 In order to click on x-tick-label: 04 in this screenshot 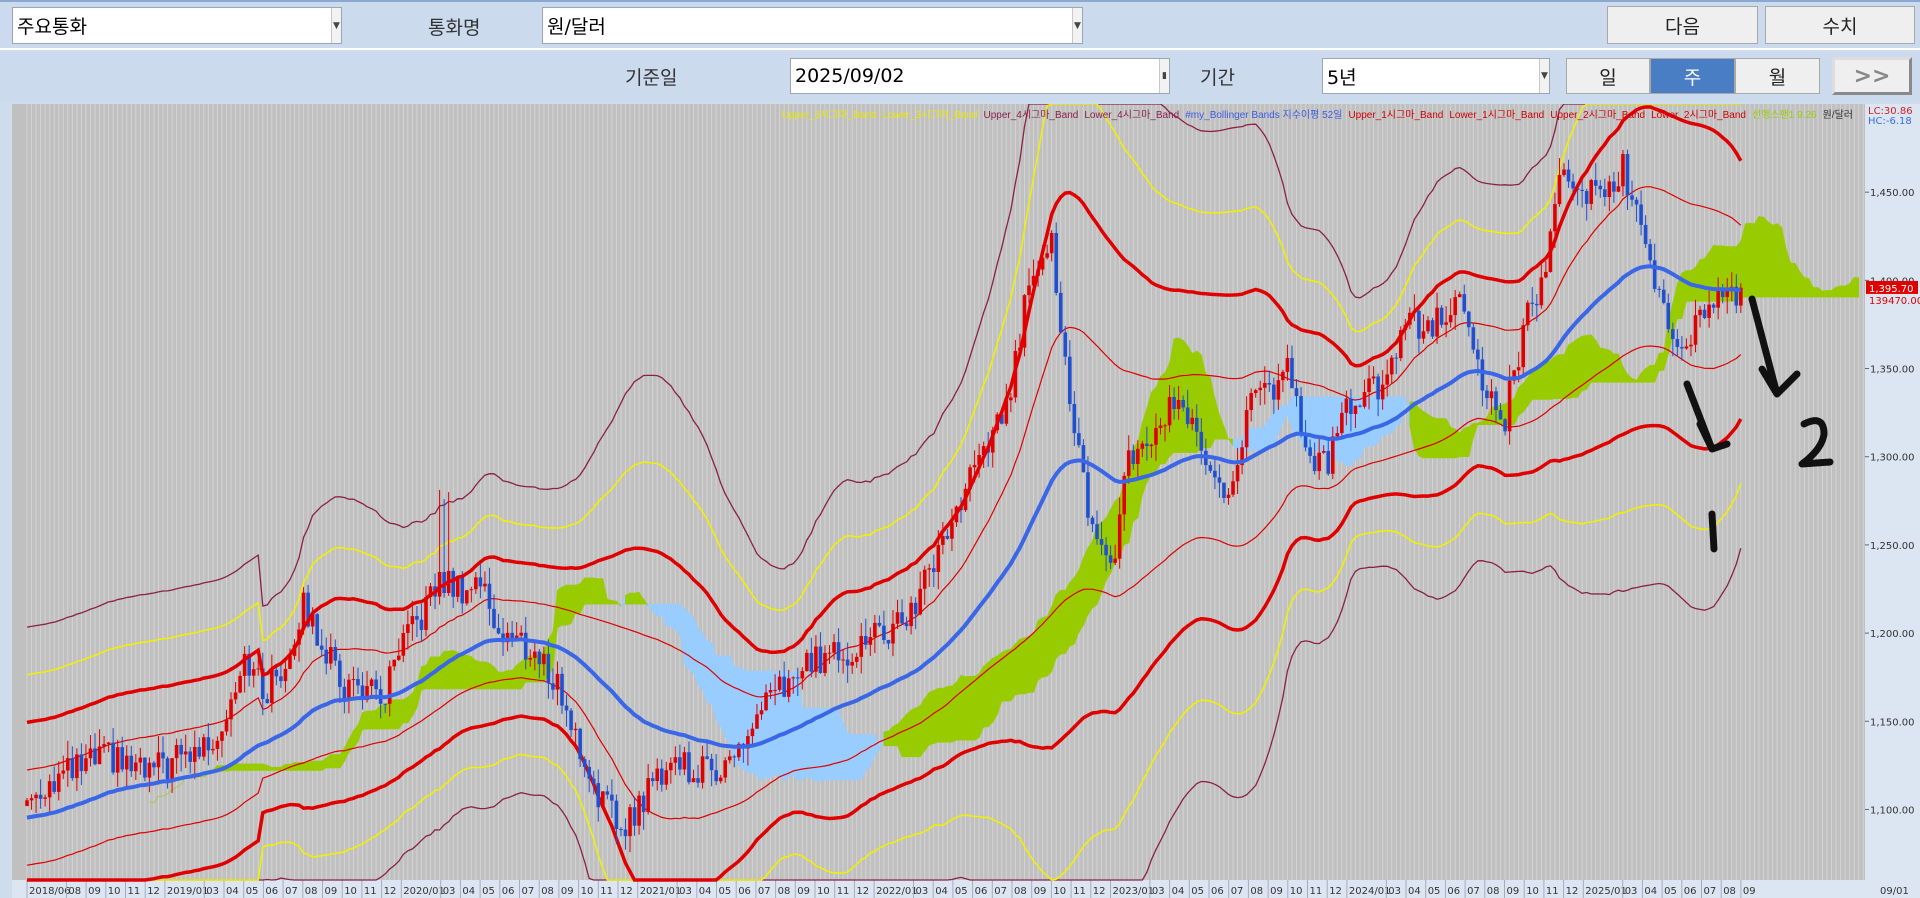, I will do `click(1650, 891)`.